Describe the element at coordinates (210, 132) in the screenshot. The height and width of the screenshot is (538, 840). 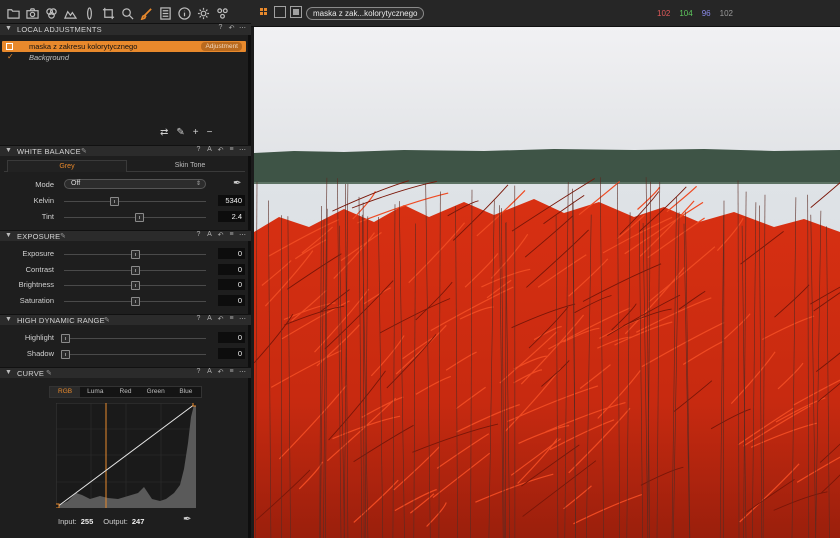
I see `remove-layer-icon: −` at that location.